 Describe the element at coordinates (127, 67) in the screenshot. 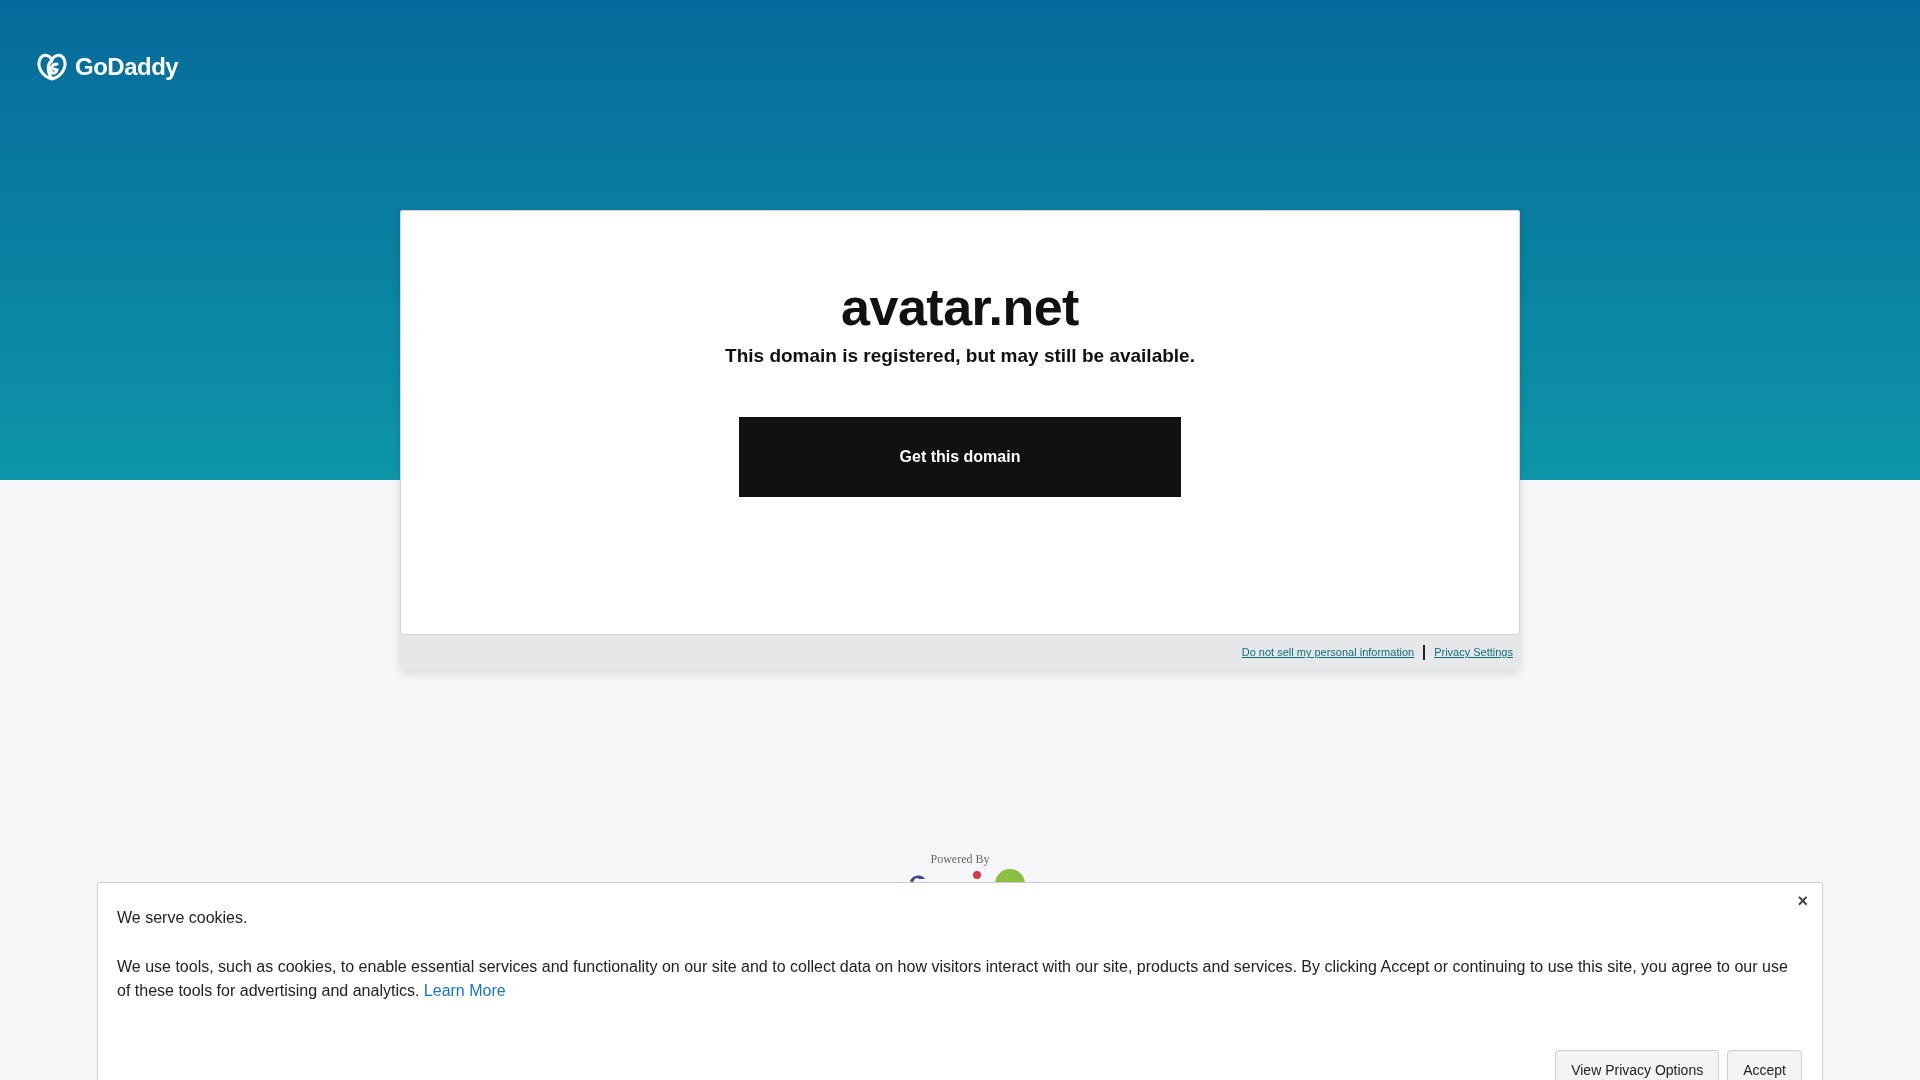

I see `logo-text: GoDaddy` at that location.